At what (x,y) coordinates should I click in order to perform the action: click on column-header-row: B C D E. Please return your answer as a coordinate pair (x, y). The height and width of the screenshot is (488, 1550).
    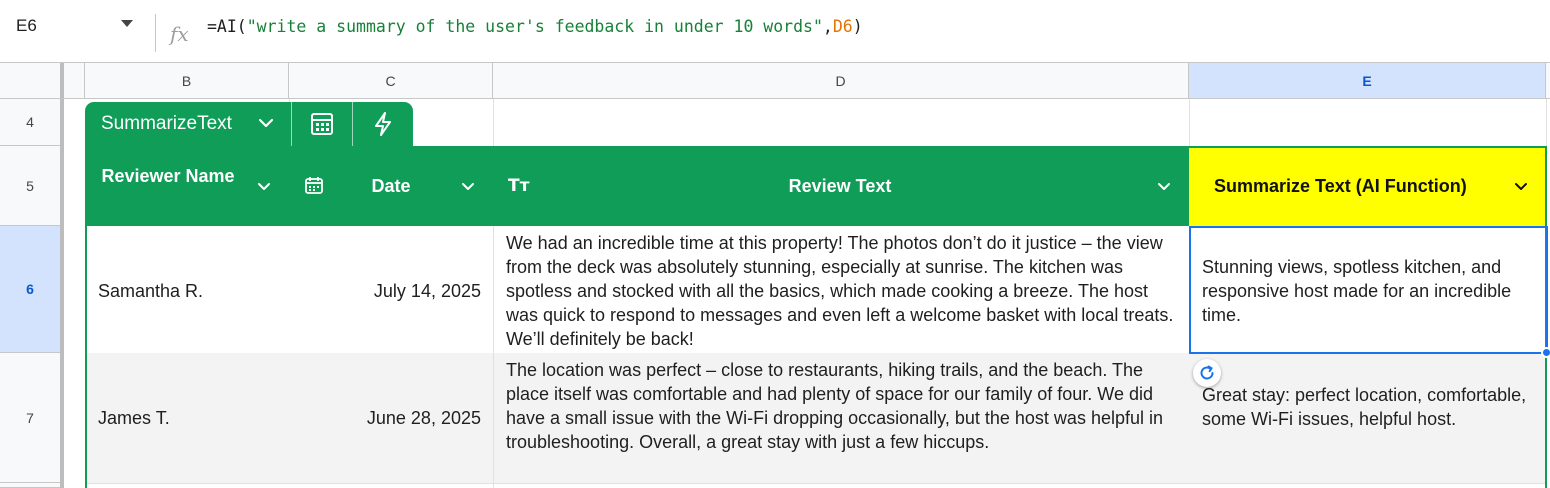
    Looking at the image, I should click on (775, 80).